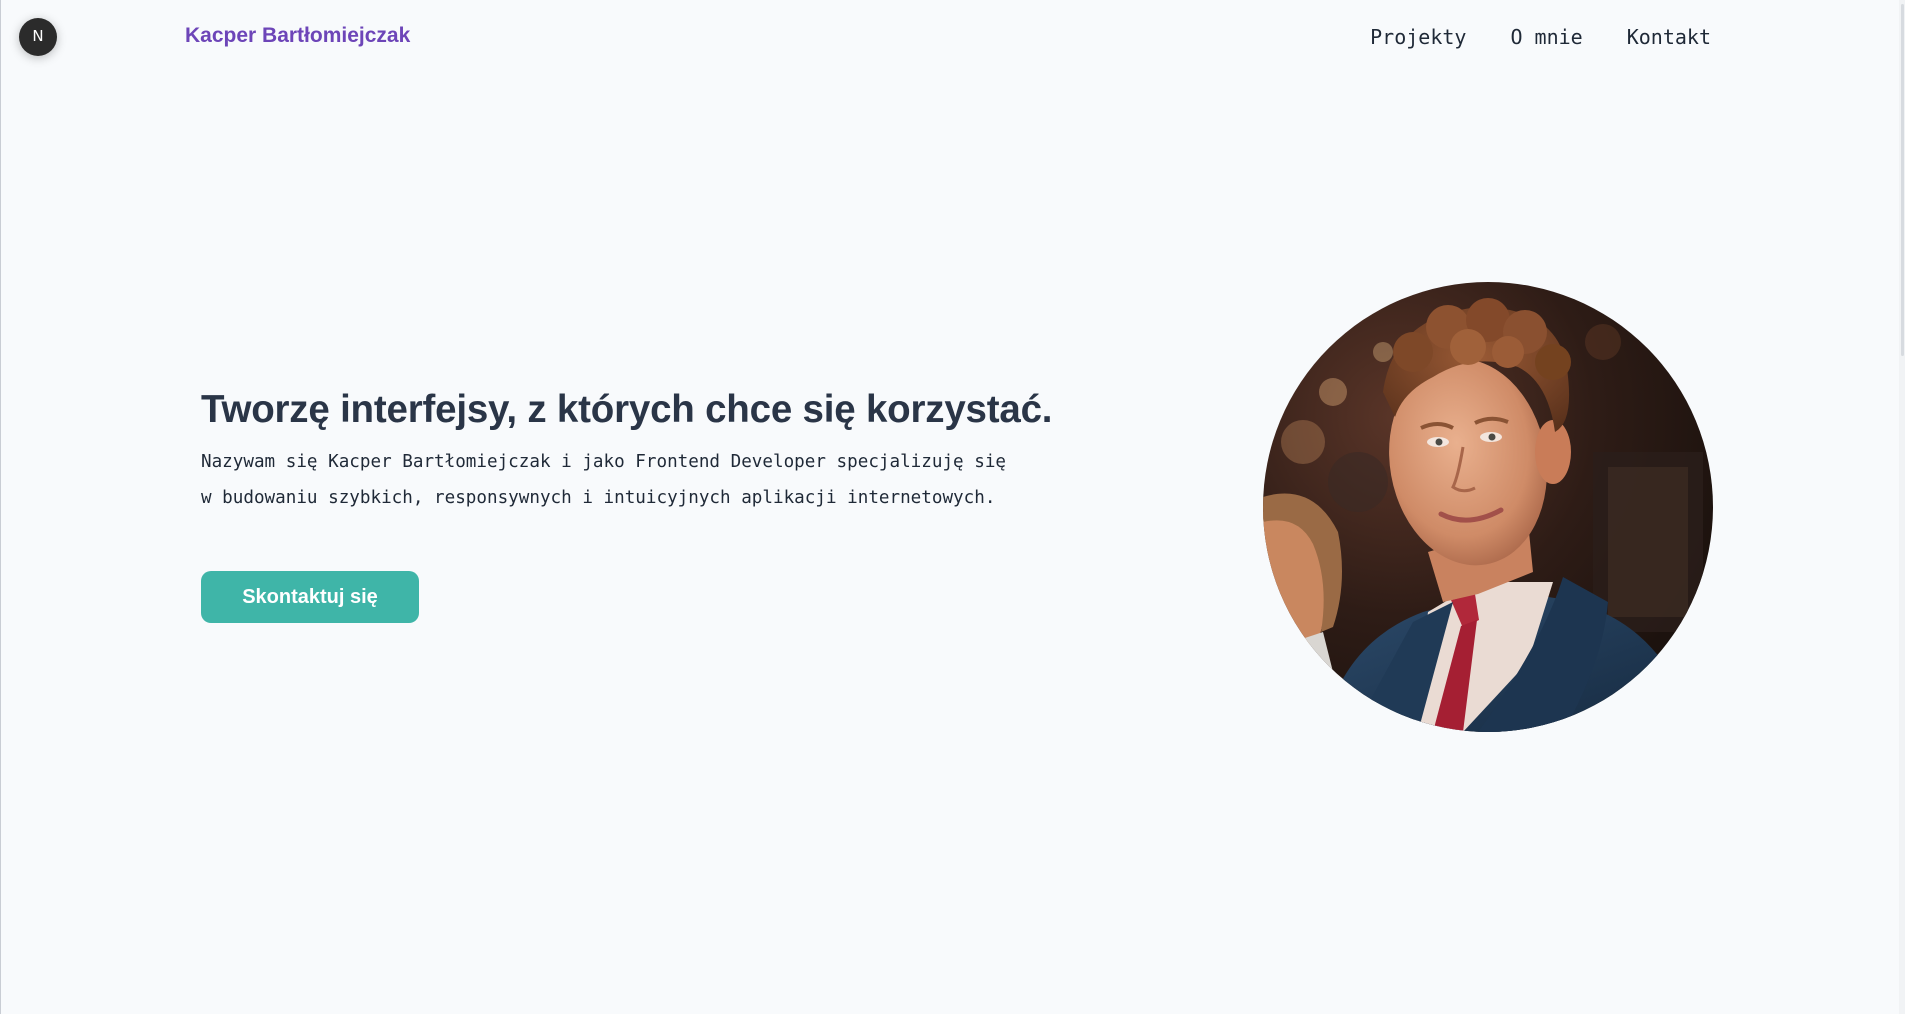 This screenshot has width=1905, height=1014. What do you see at coordinates (0, 507) in the screenshot?
I see `window-left-edge` at bounding box center [0, 507].